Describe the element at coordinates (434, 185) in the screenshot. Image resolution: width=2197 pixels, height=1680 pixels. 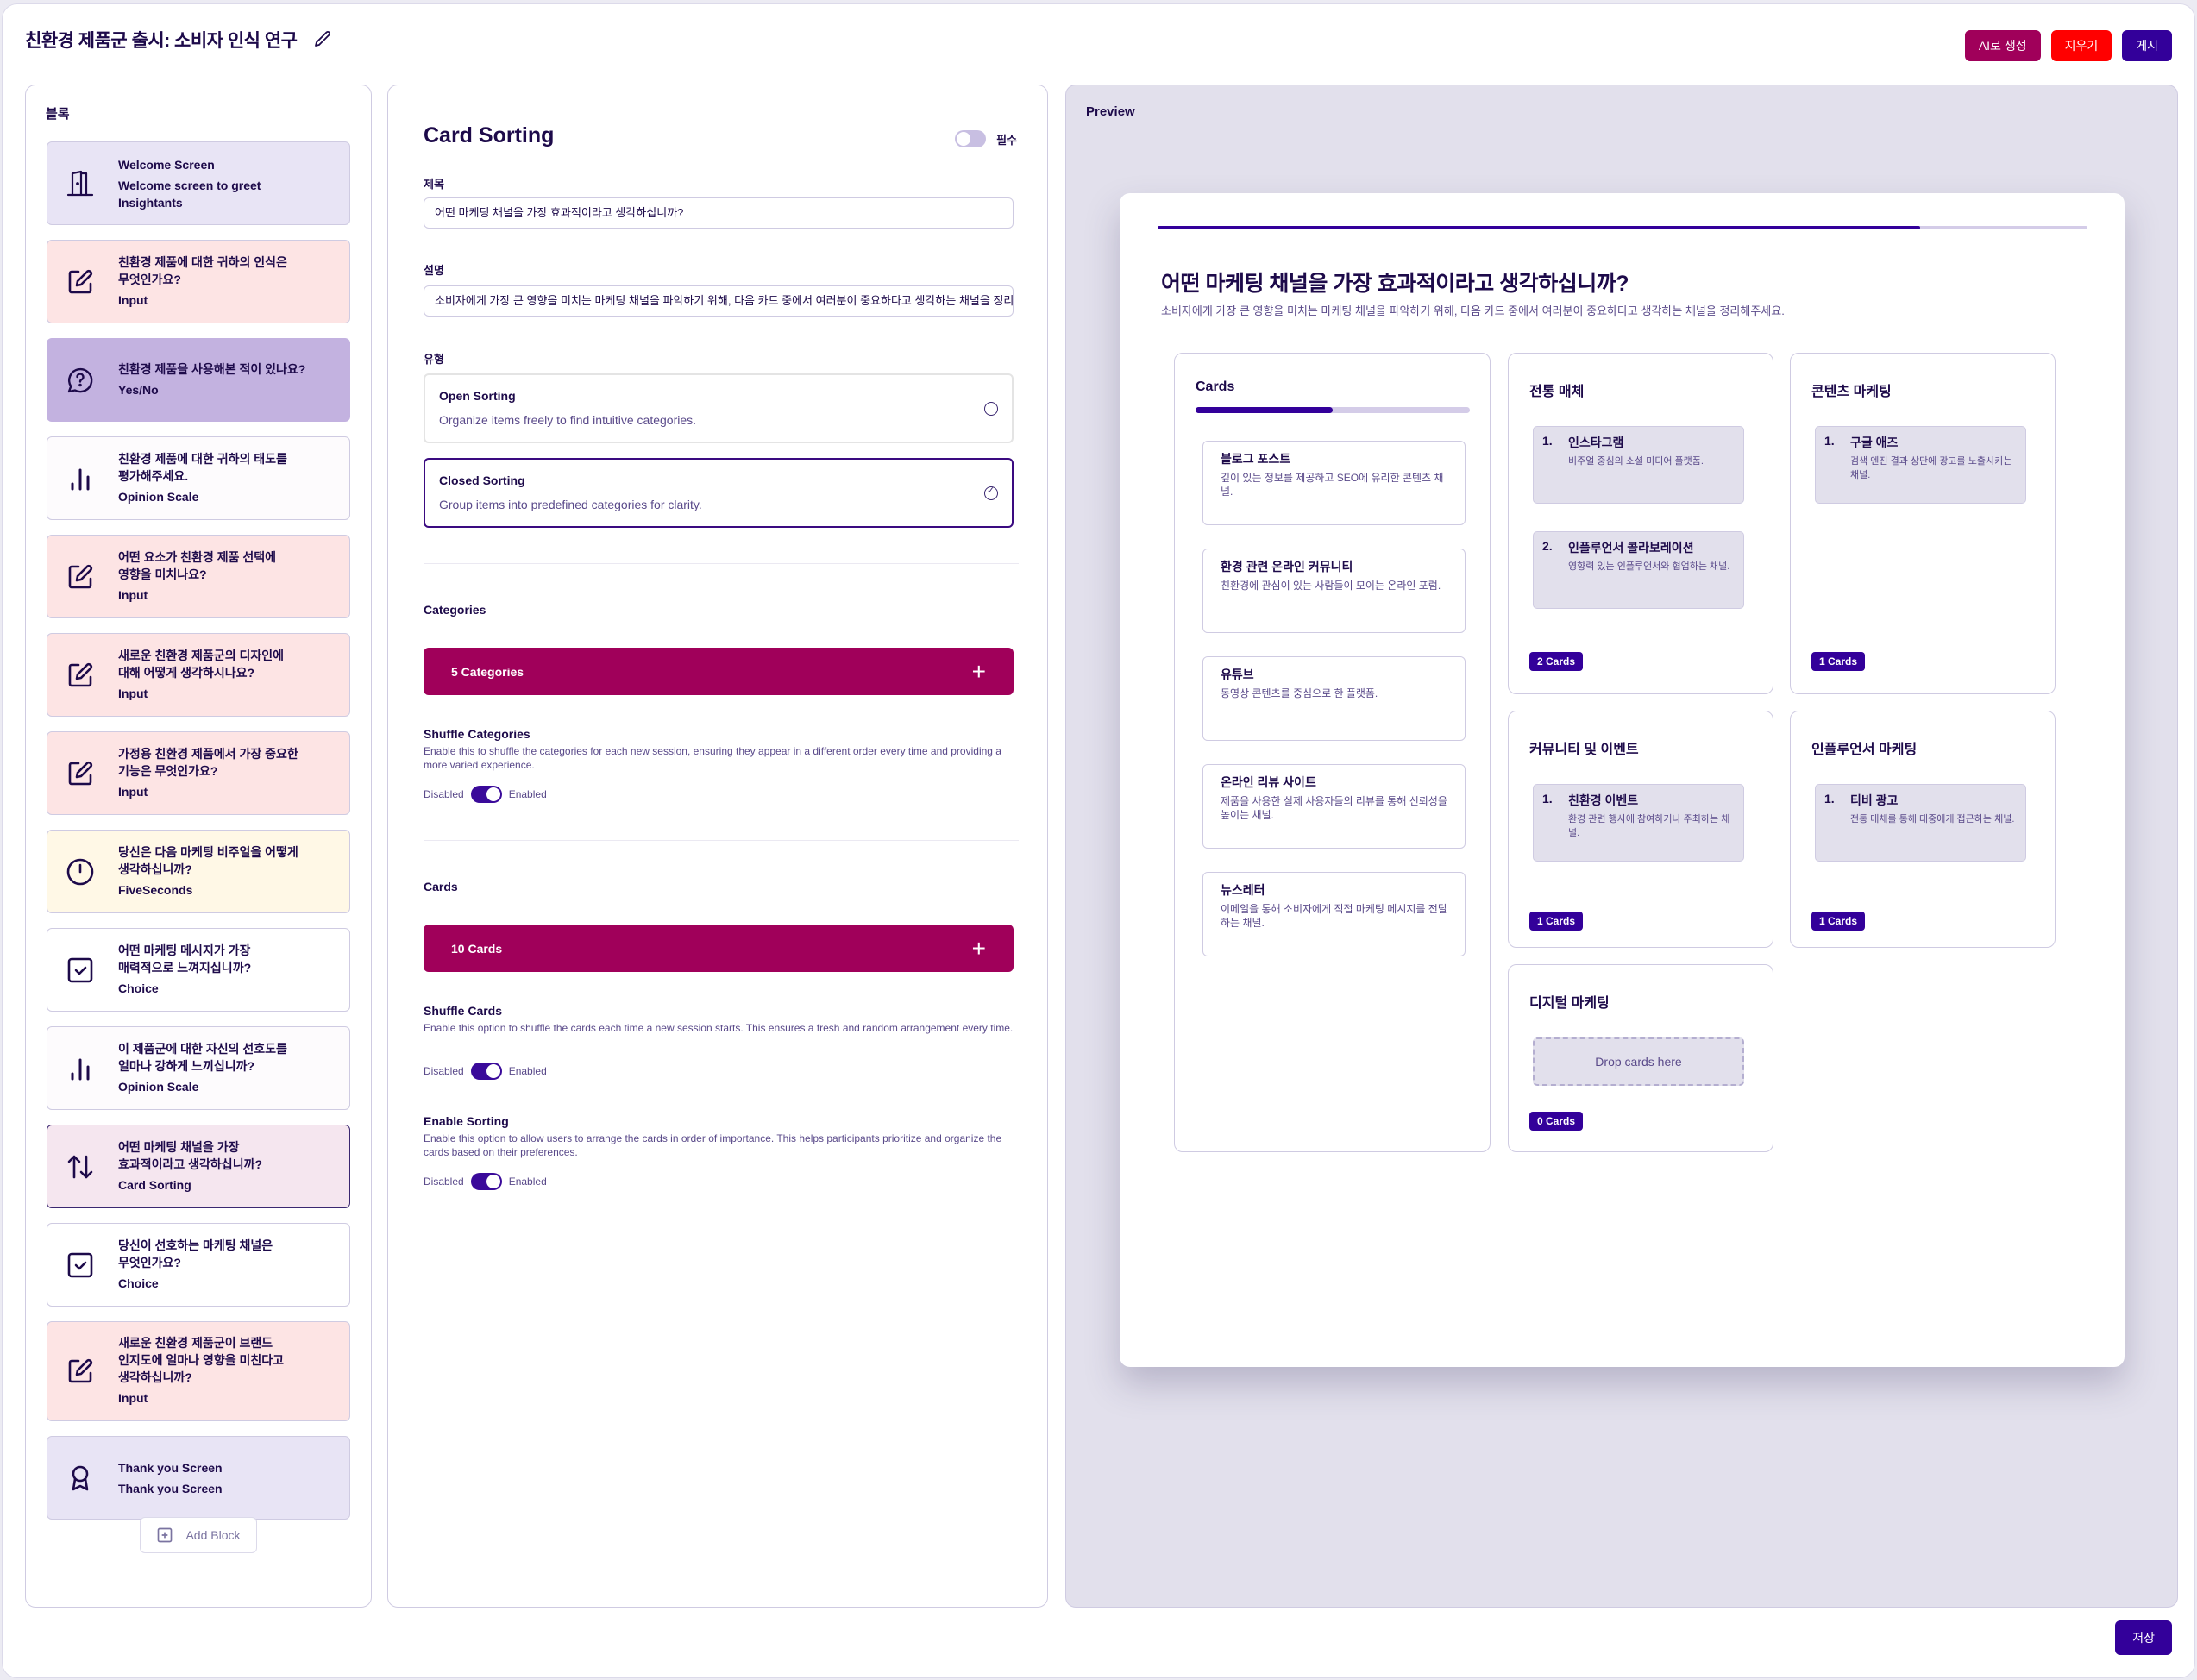
I see `title-label: 제목` at that location.